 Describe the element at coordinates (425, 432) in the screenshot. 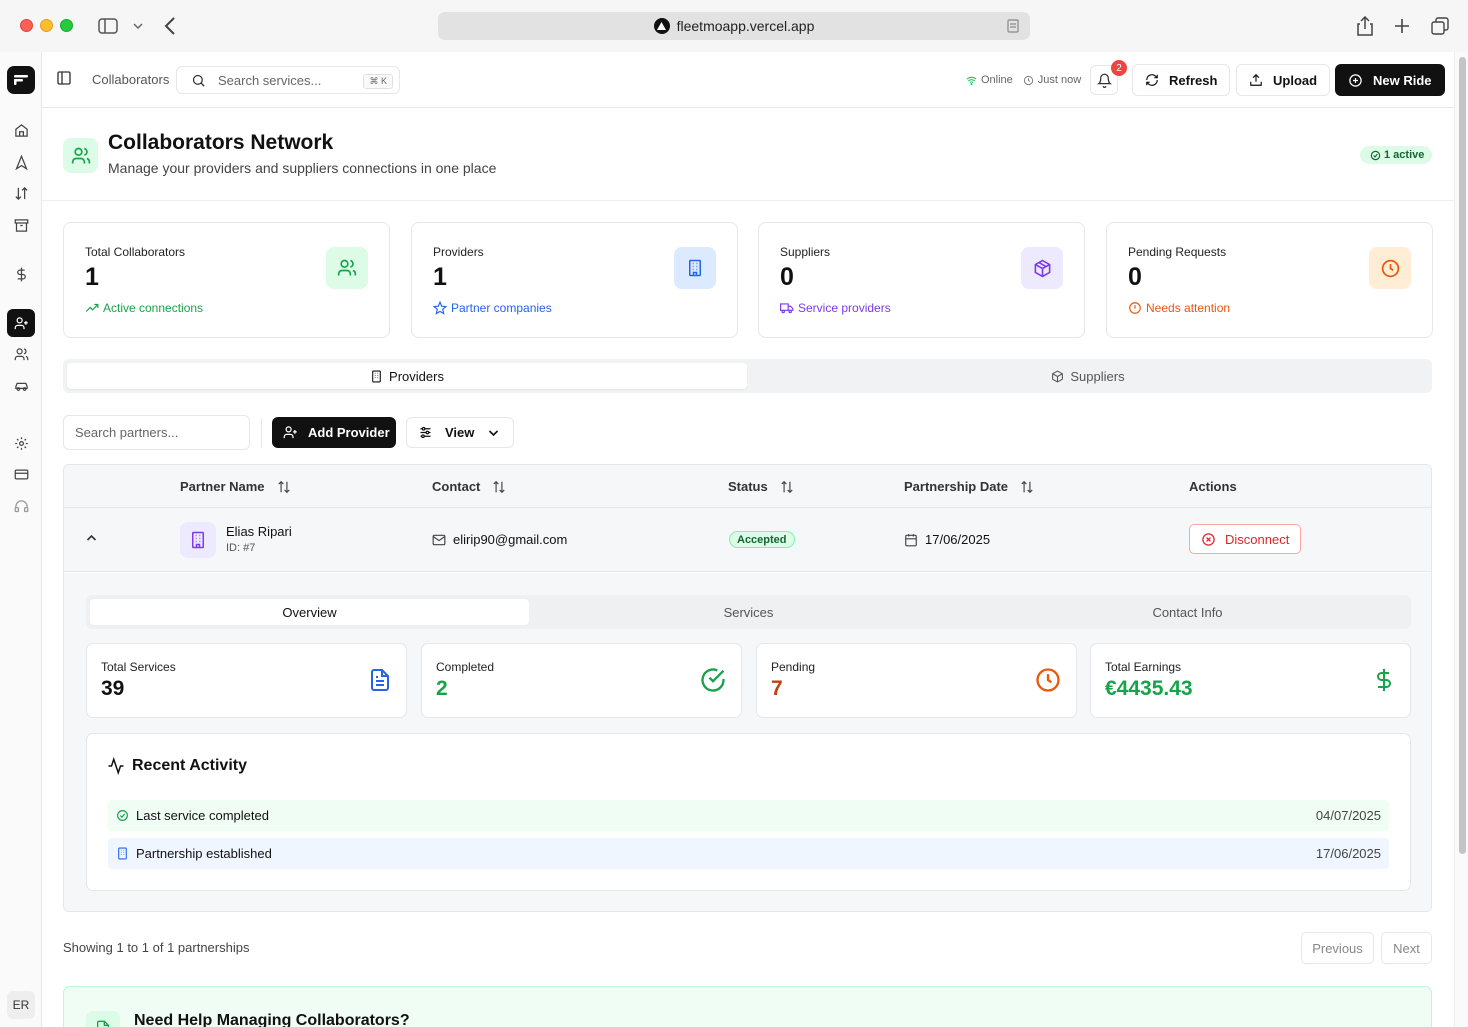

I see `sliders-icon` at that location.